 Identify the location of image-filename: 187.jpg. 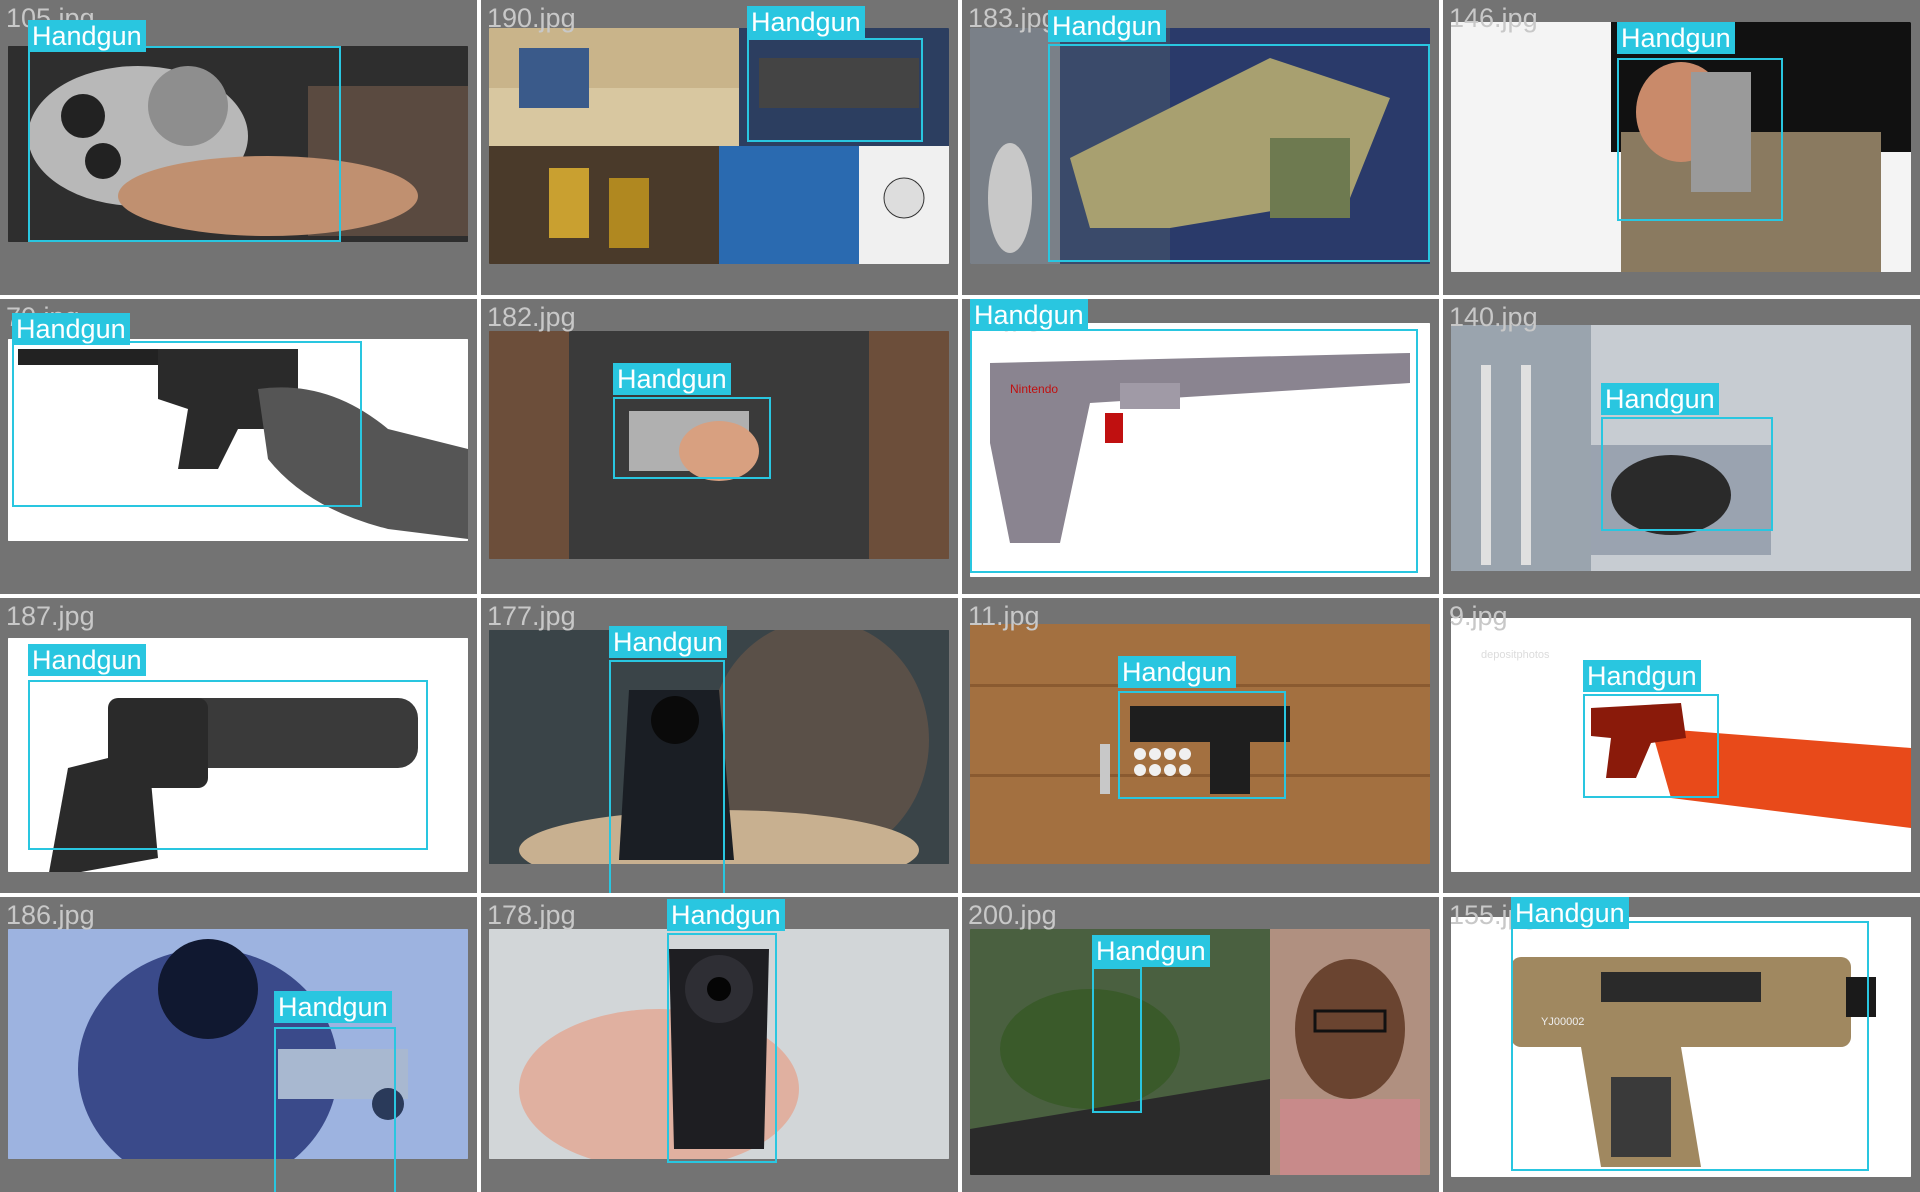
(50, 616).